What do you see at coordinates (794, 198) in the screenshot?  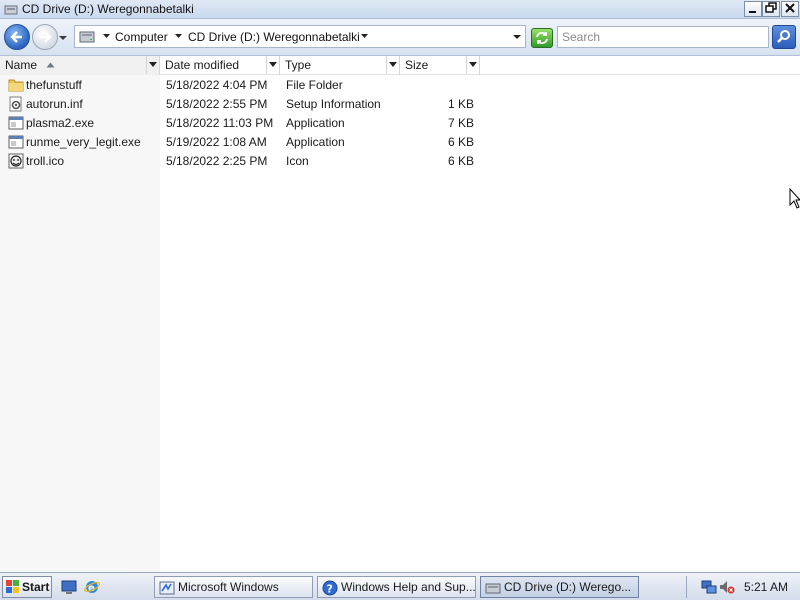 I see `mouse-cursor-icon` at bounding box center [794, 198].